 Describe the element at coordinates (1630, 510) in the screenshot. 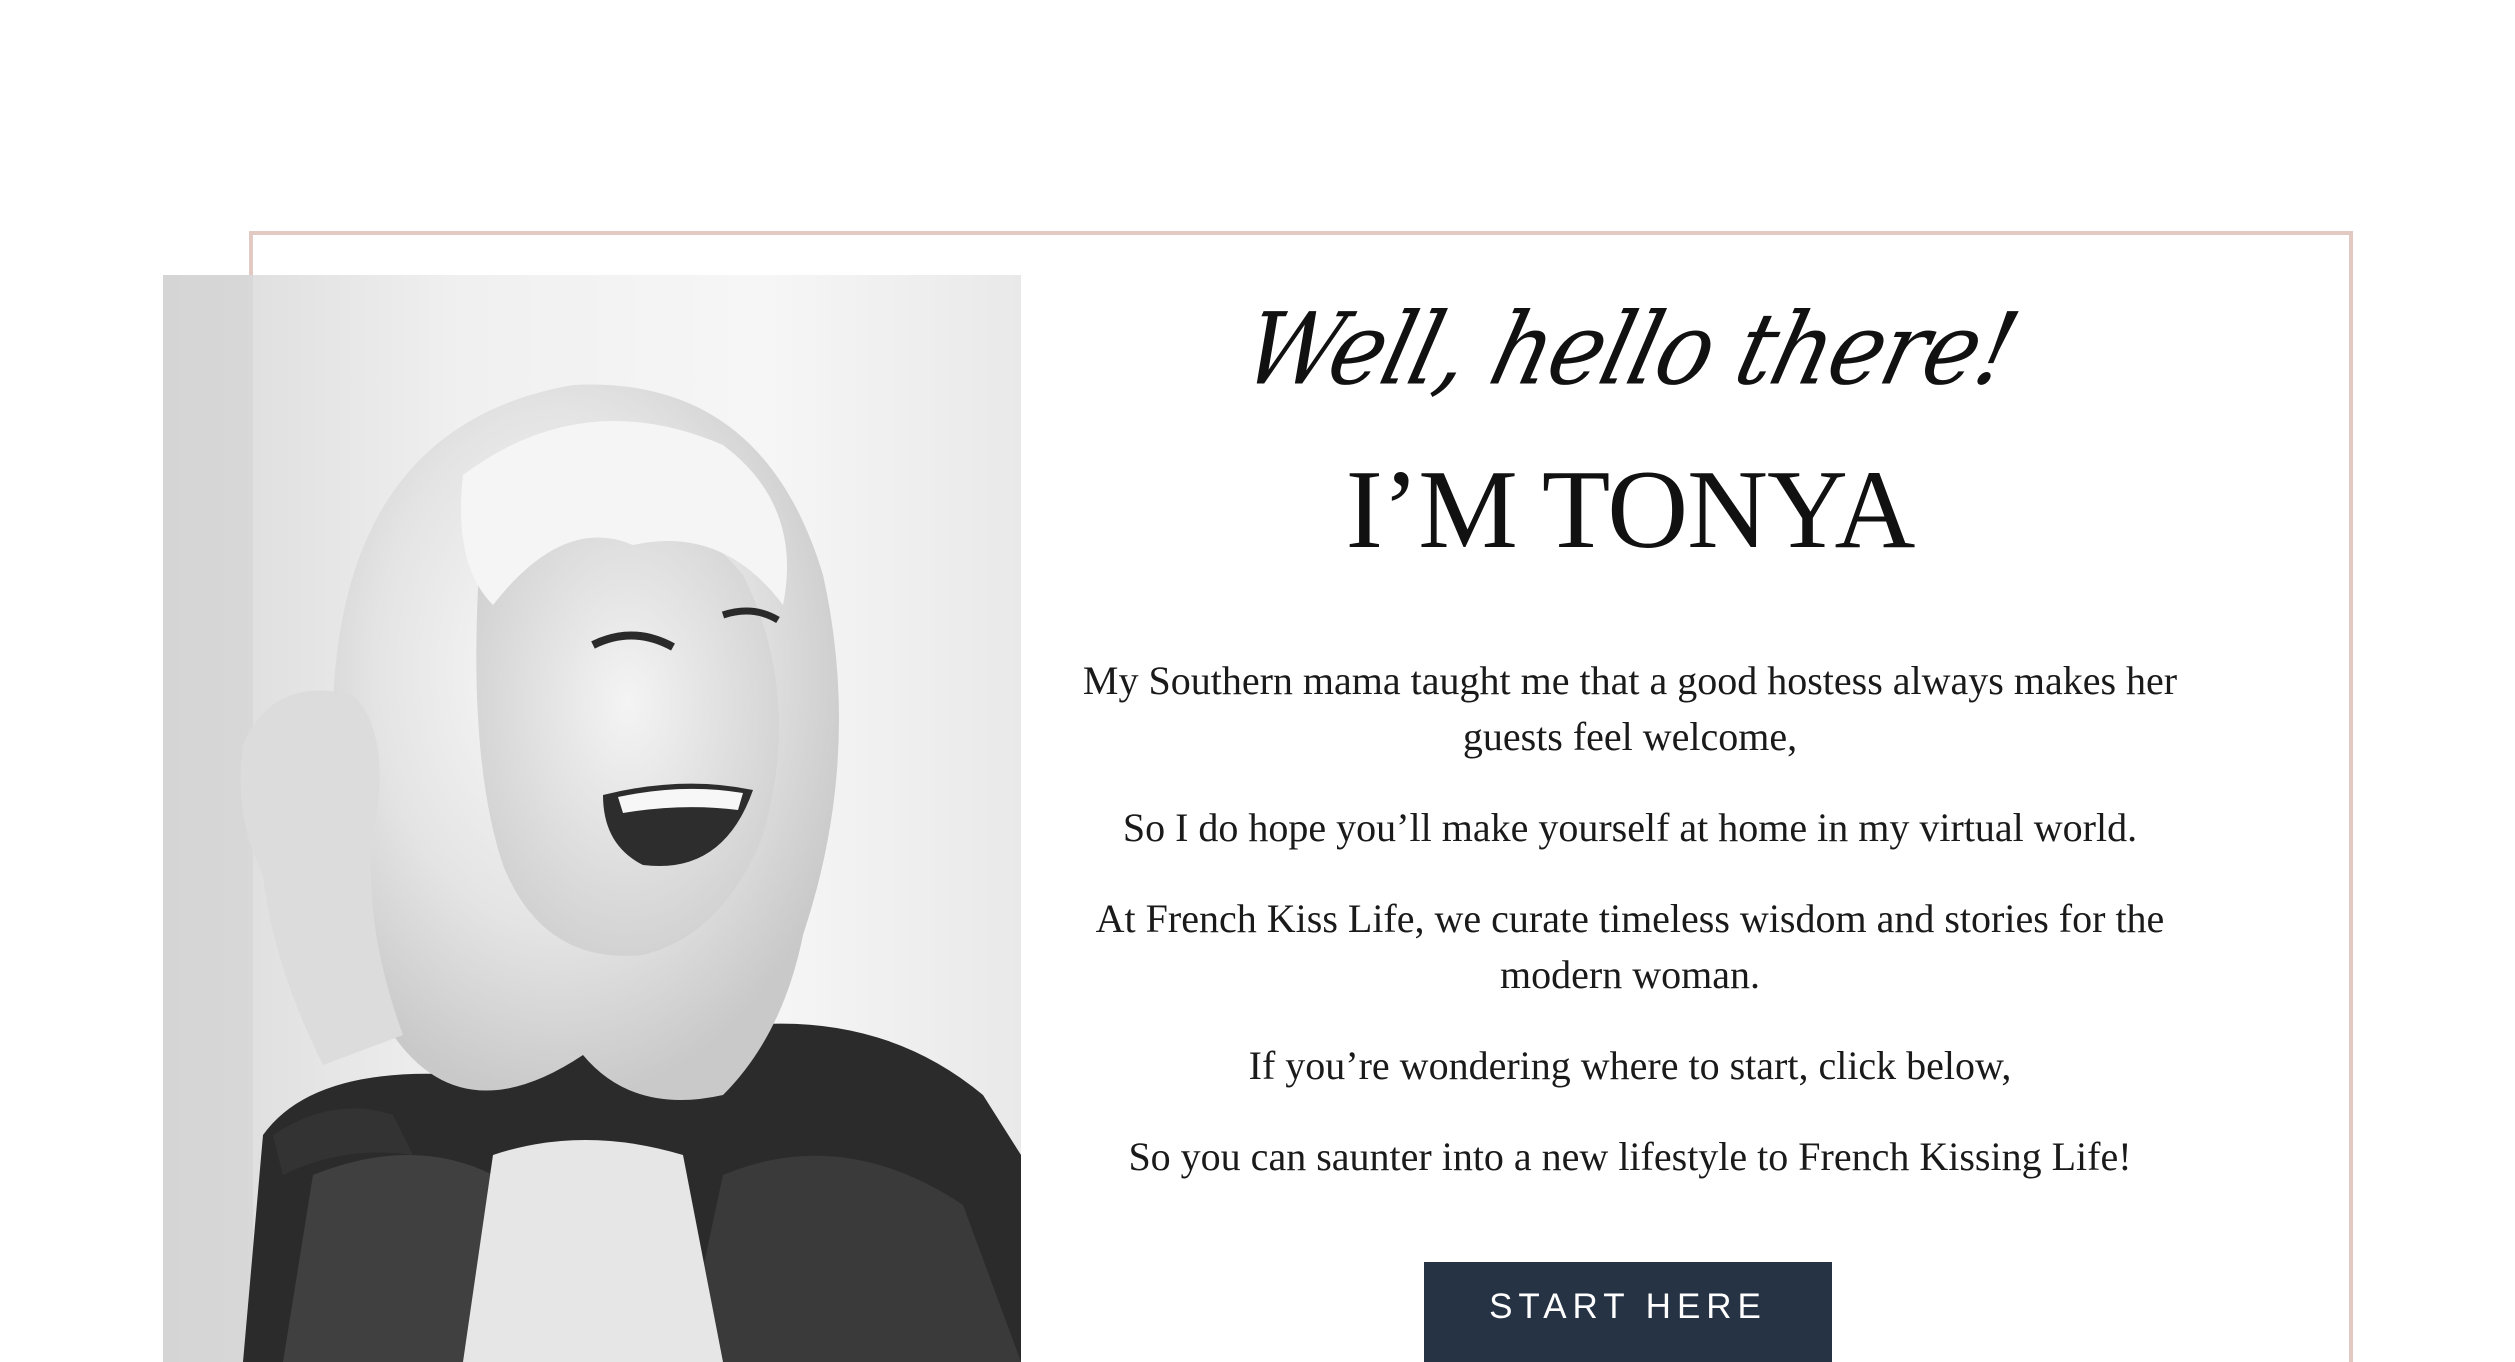

I see `page-title: I’M TONYA` at that location.